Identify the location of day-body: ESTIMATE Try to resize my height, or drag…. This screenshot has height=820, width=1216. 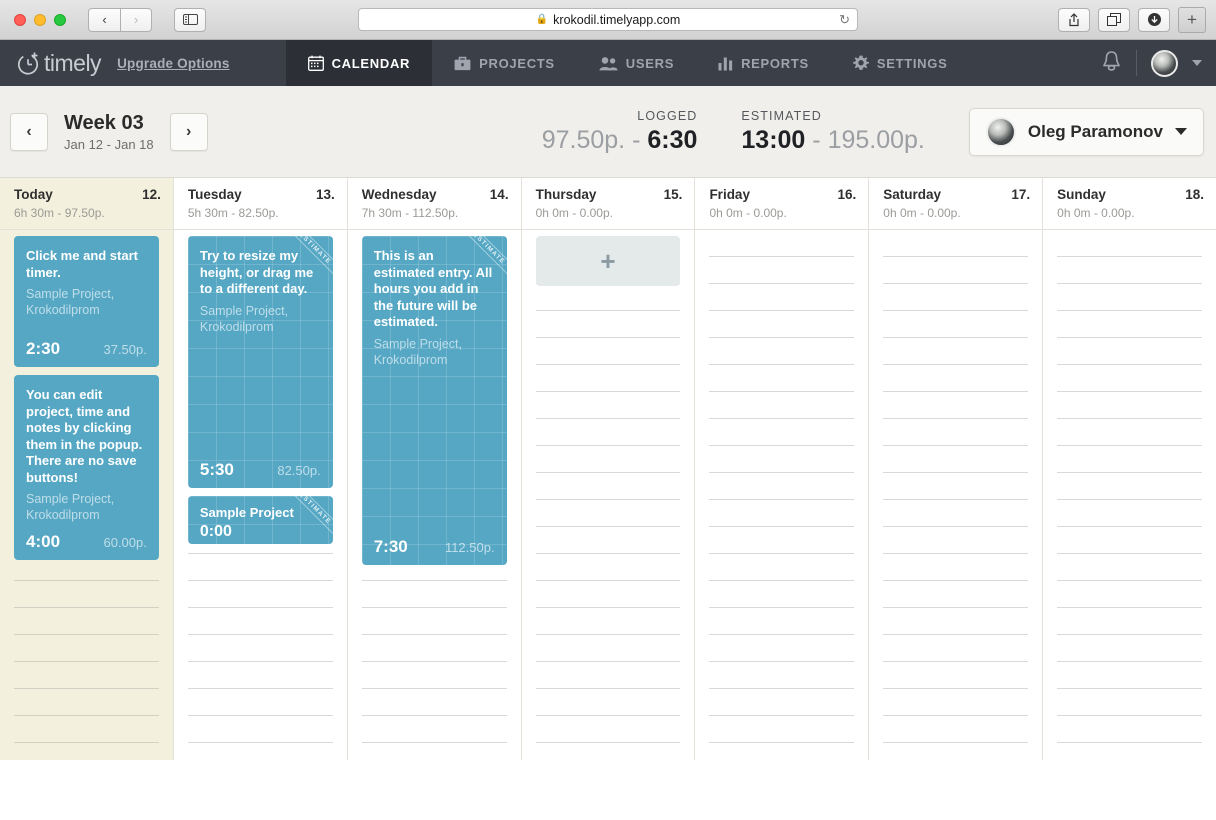
(260, 495).